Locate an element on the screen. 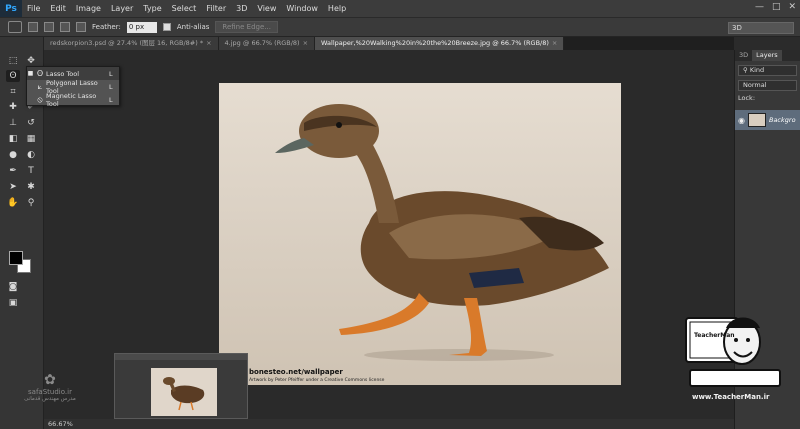 Image resolution: width=800 pixels, height=429 pixels. lock-row: Lock: is located at coordinates (767, 98).